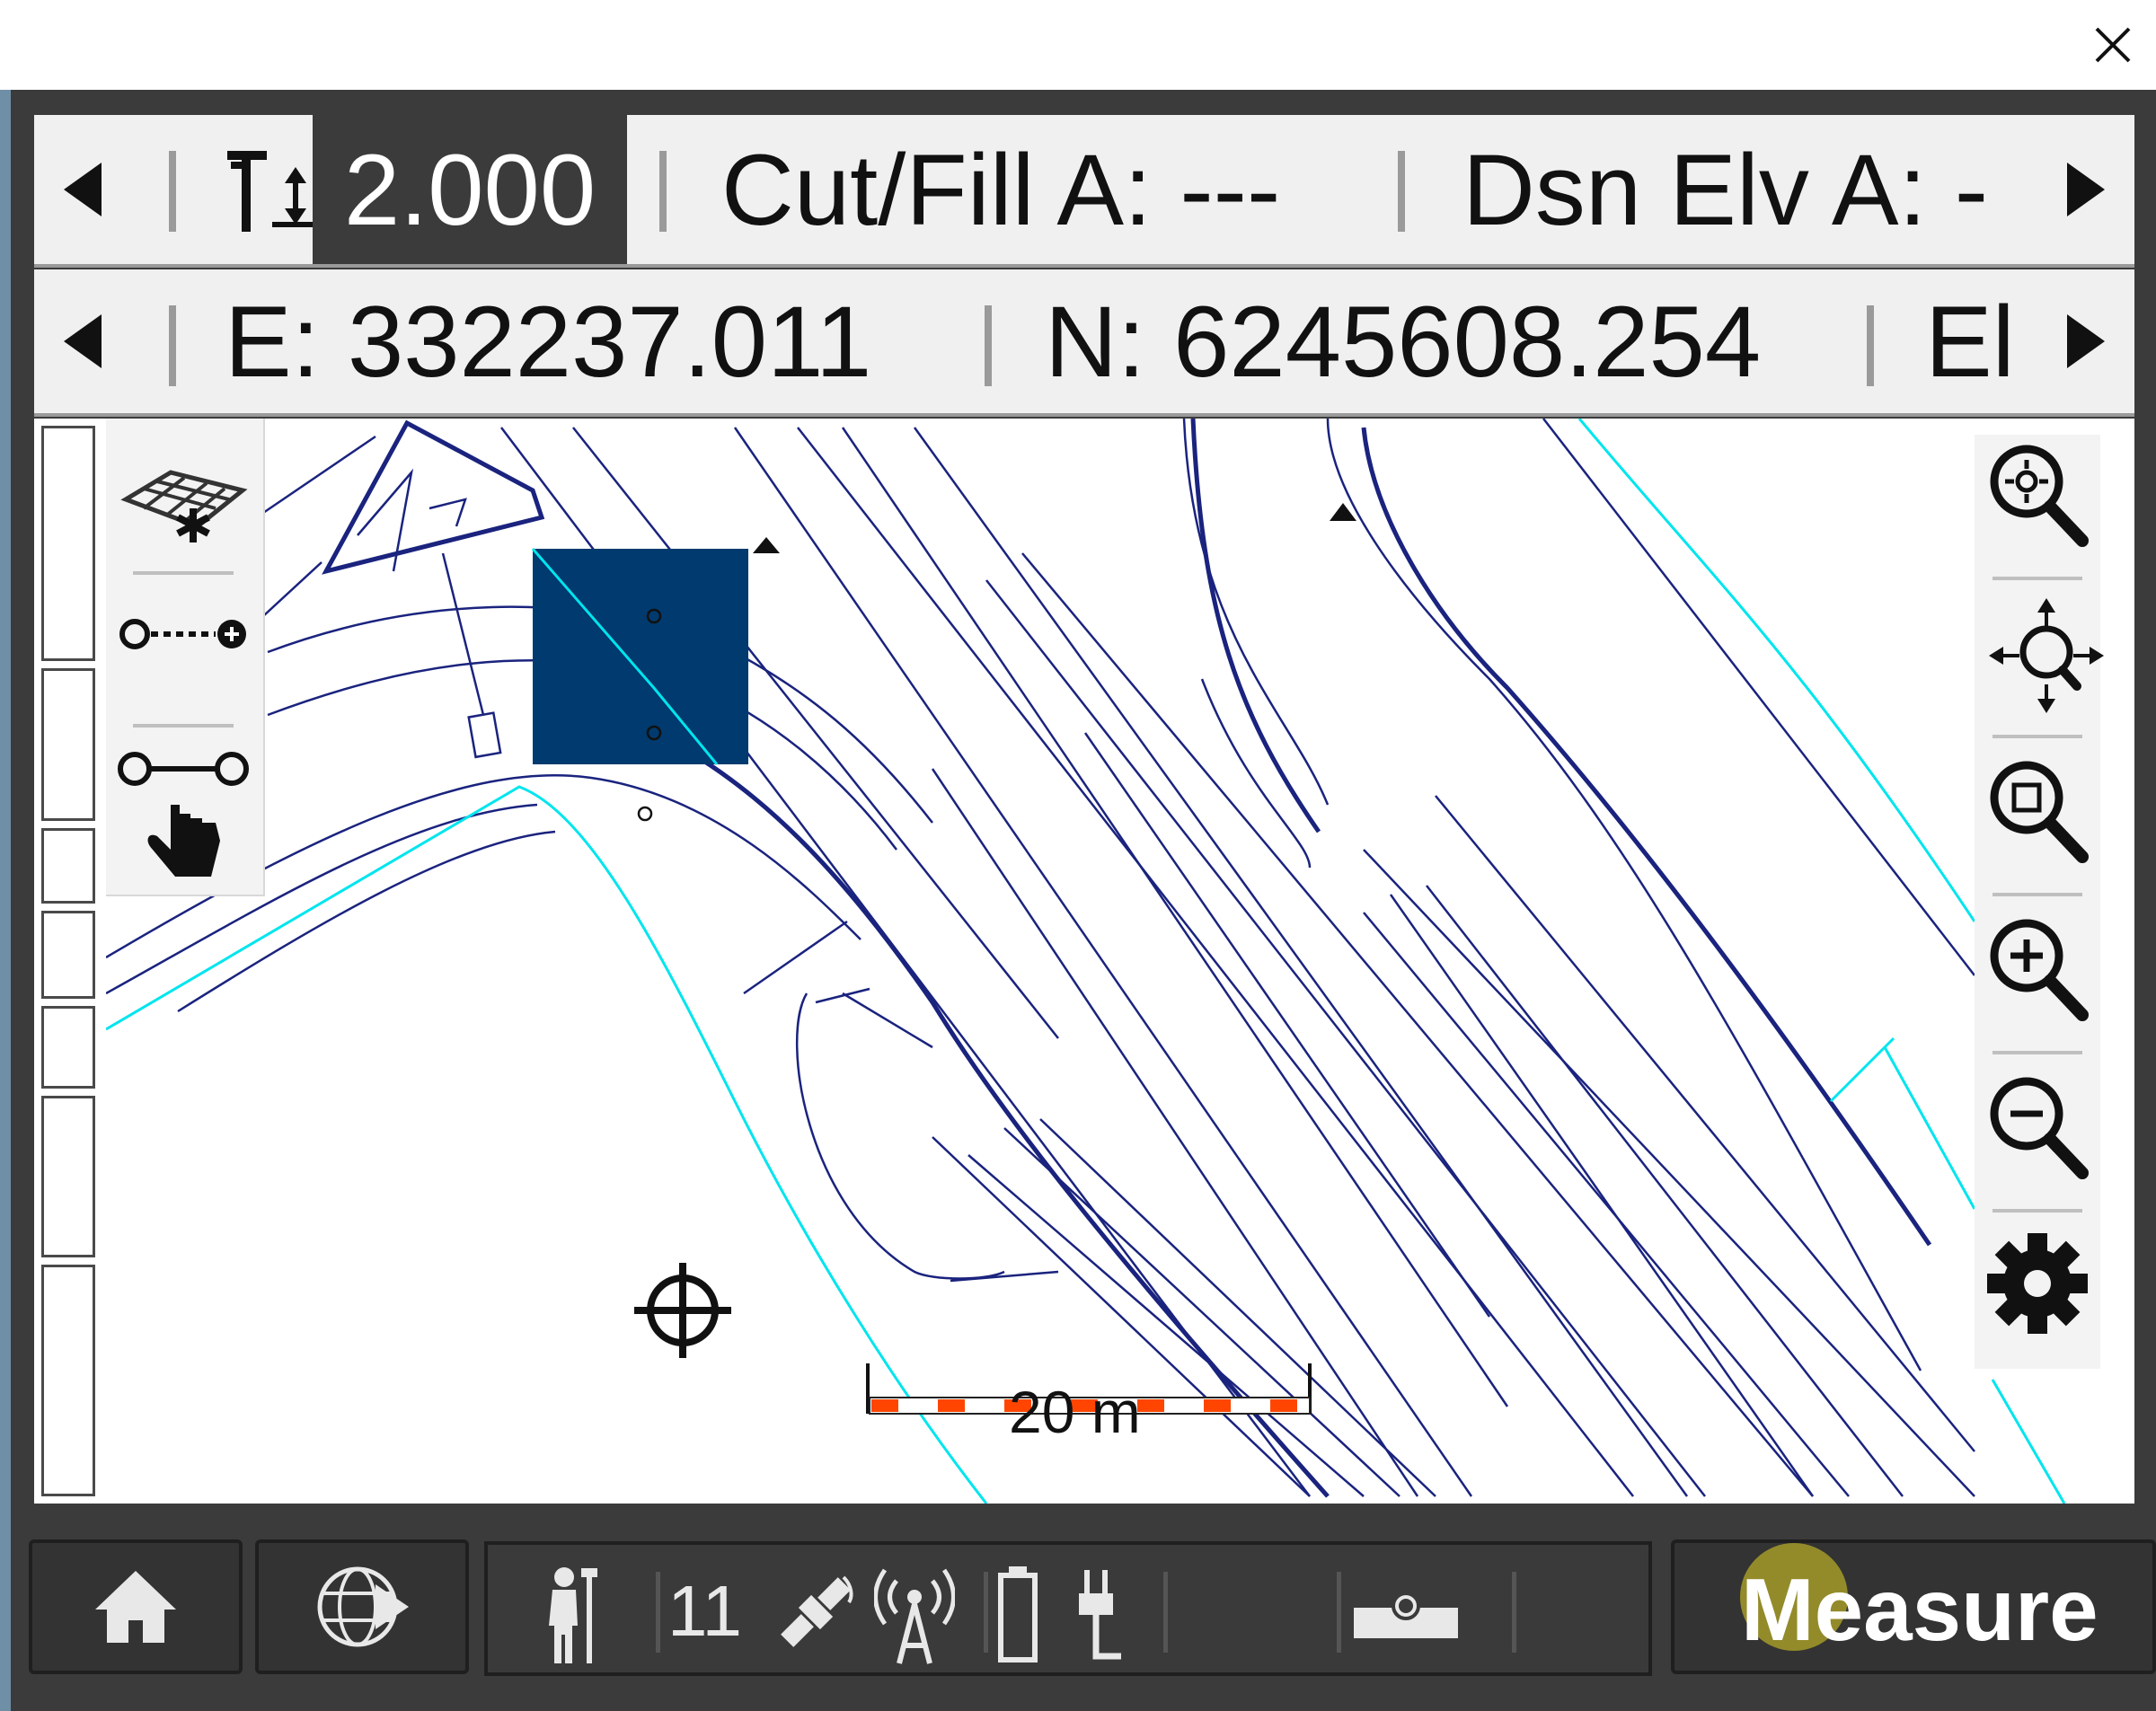  I want to click on status-bar-2-scroll-left, so click(83, 341).